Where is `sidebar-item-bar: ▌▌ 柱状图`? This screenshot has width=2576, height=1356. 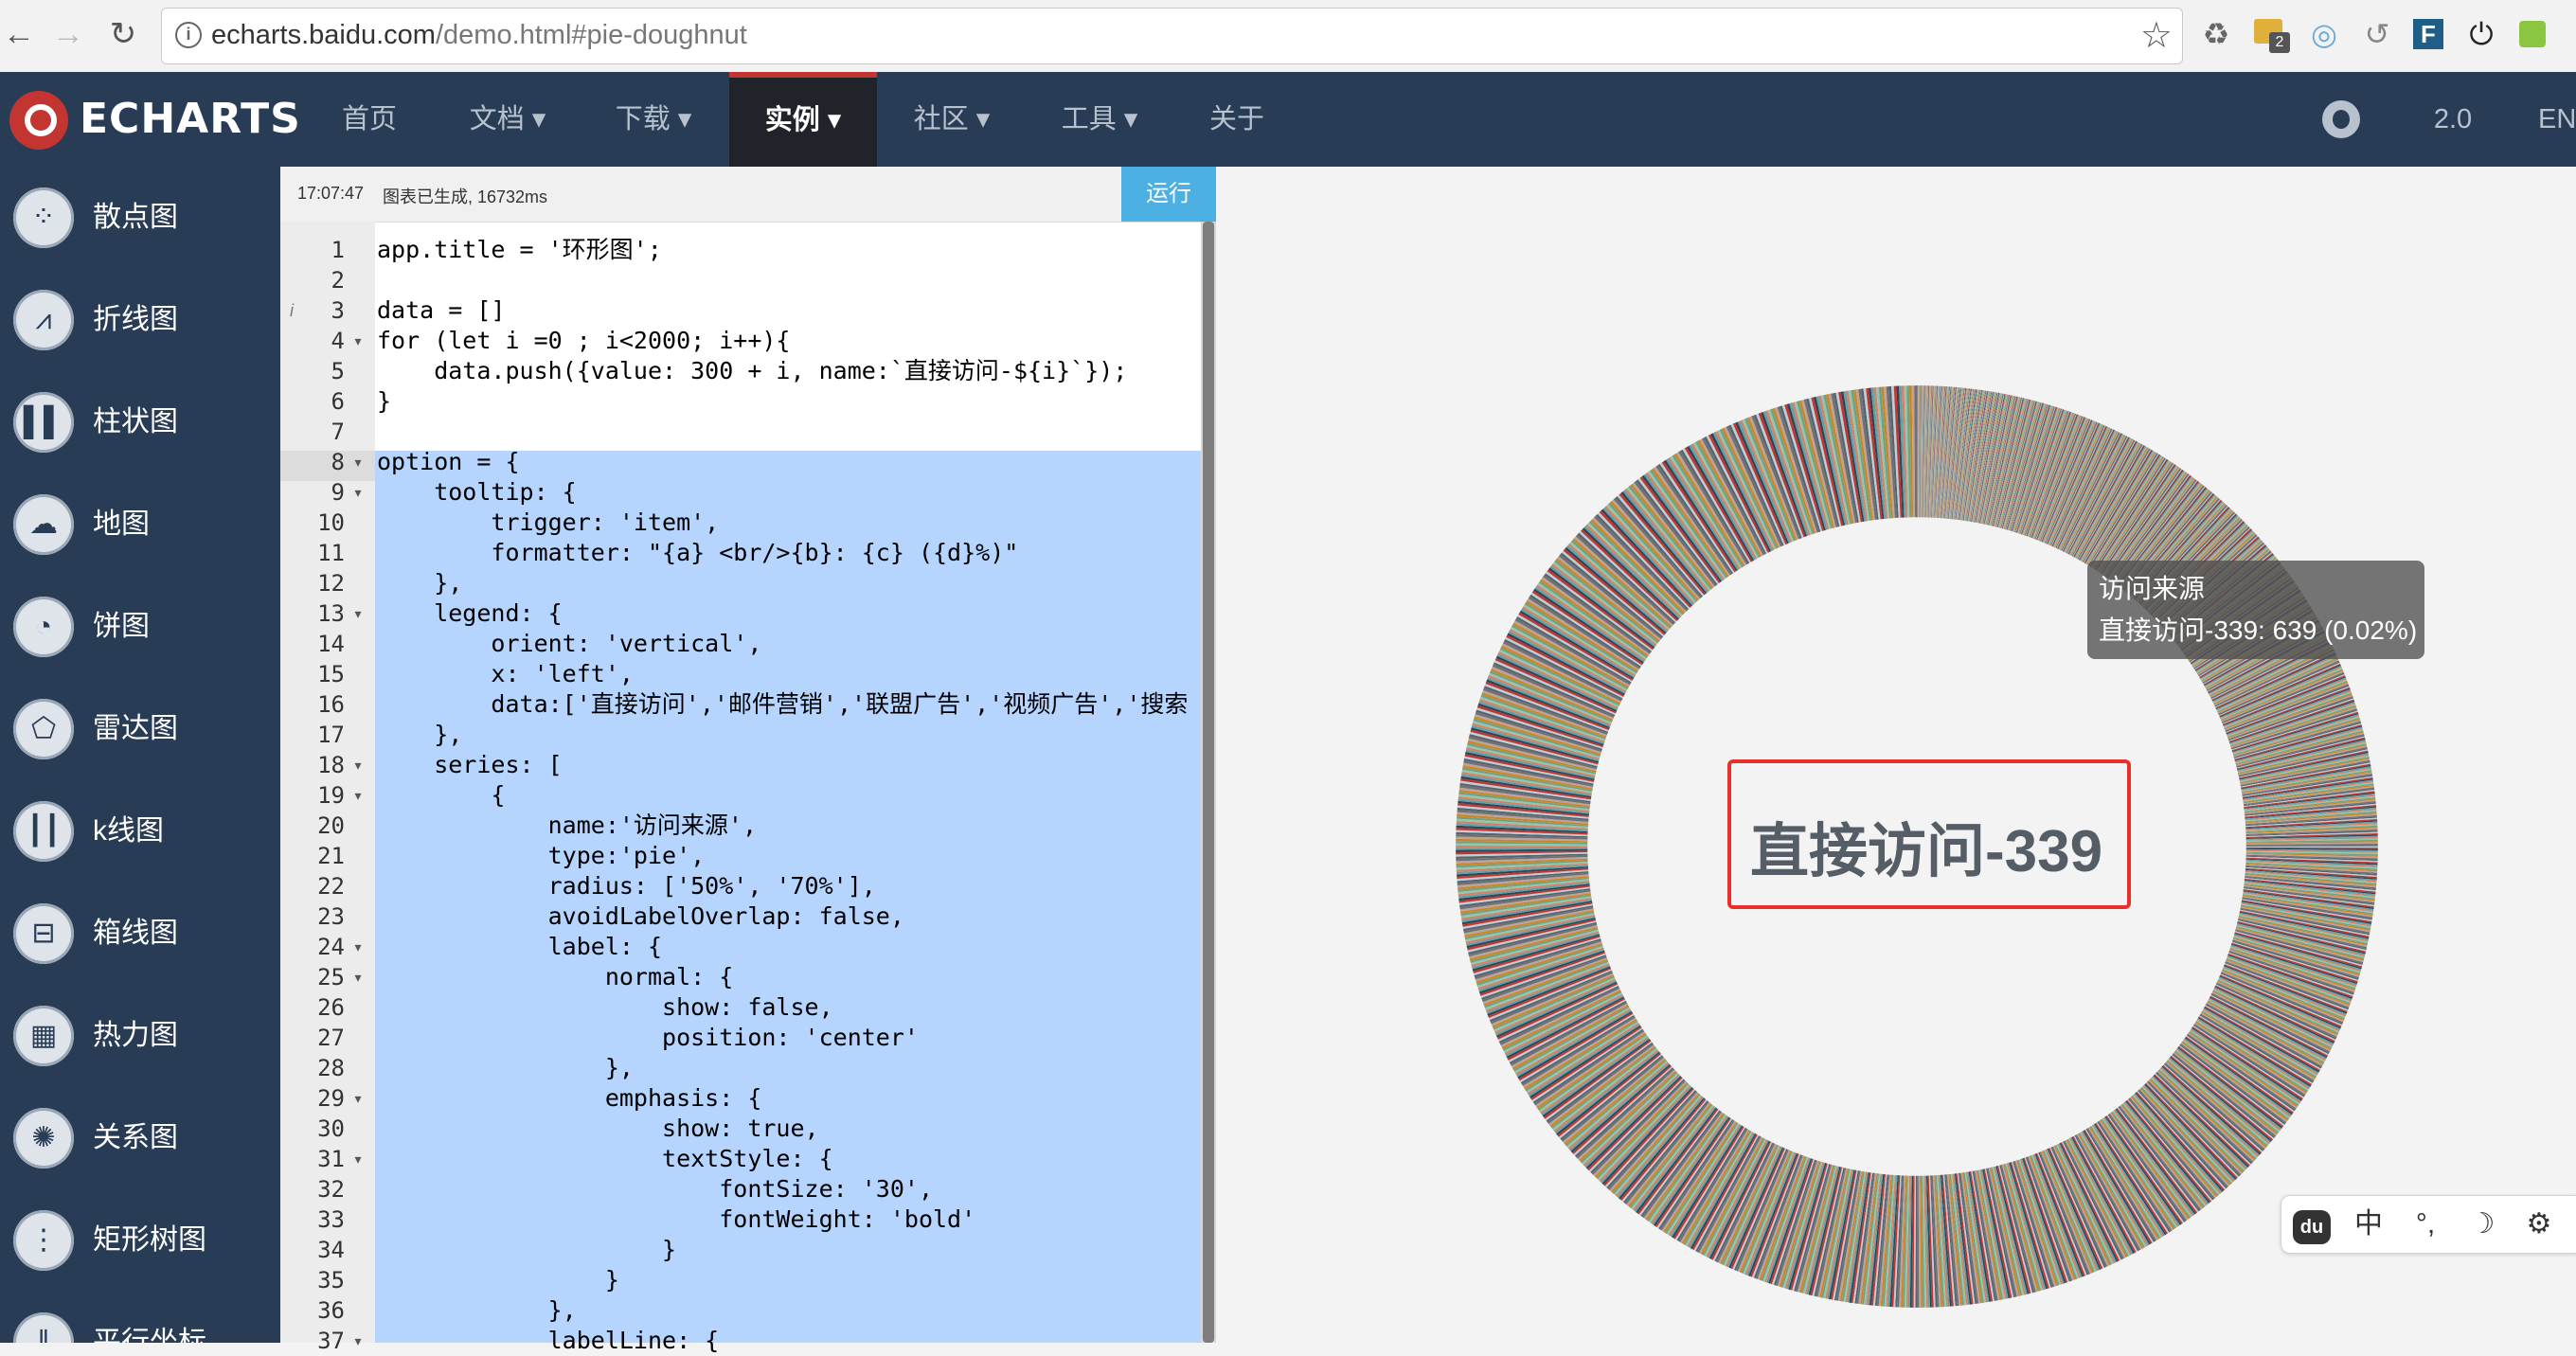
sidebar-item-bar: ▌▌ 柱状图 is located at coordinates (140, 422).